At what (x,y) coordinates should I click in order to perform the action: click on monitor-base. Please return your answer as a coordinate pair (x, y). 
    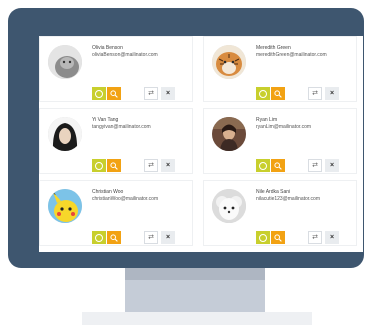
    Looking at the image, I should click on (197, 318).